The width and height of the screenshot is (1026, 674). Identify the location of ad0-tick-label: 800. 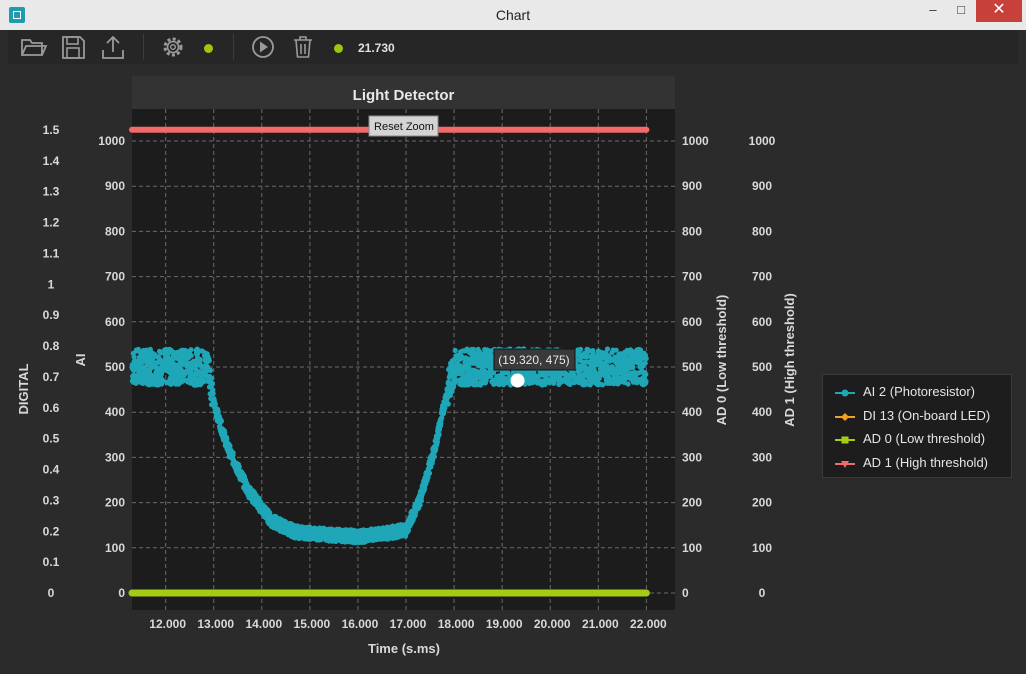
(692, 231).